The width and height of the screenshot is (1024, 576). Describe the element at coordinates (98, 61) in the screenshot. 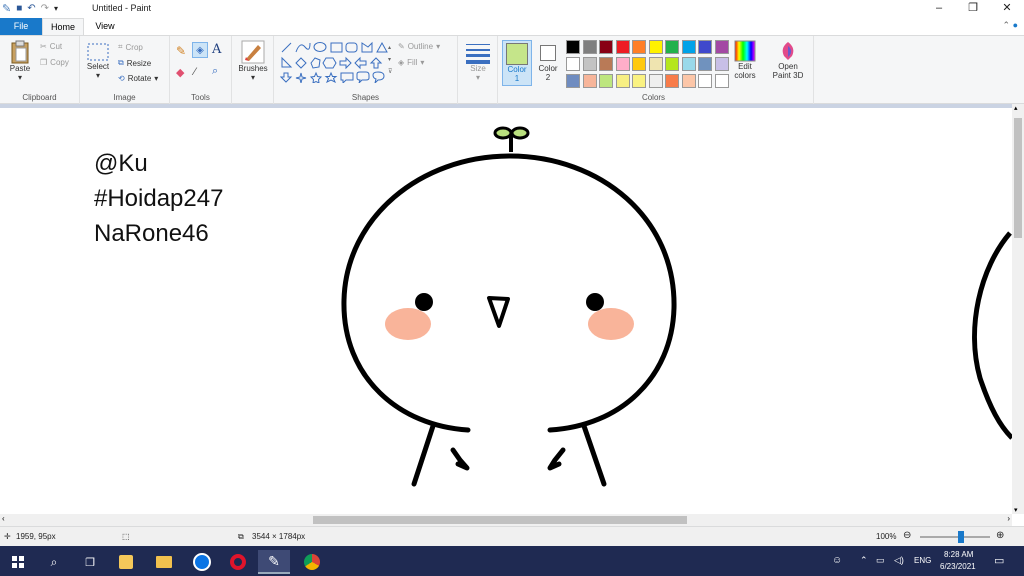

I see `select-button: Select ▾` at that location.